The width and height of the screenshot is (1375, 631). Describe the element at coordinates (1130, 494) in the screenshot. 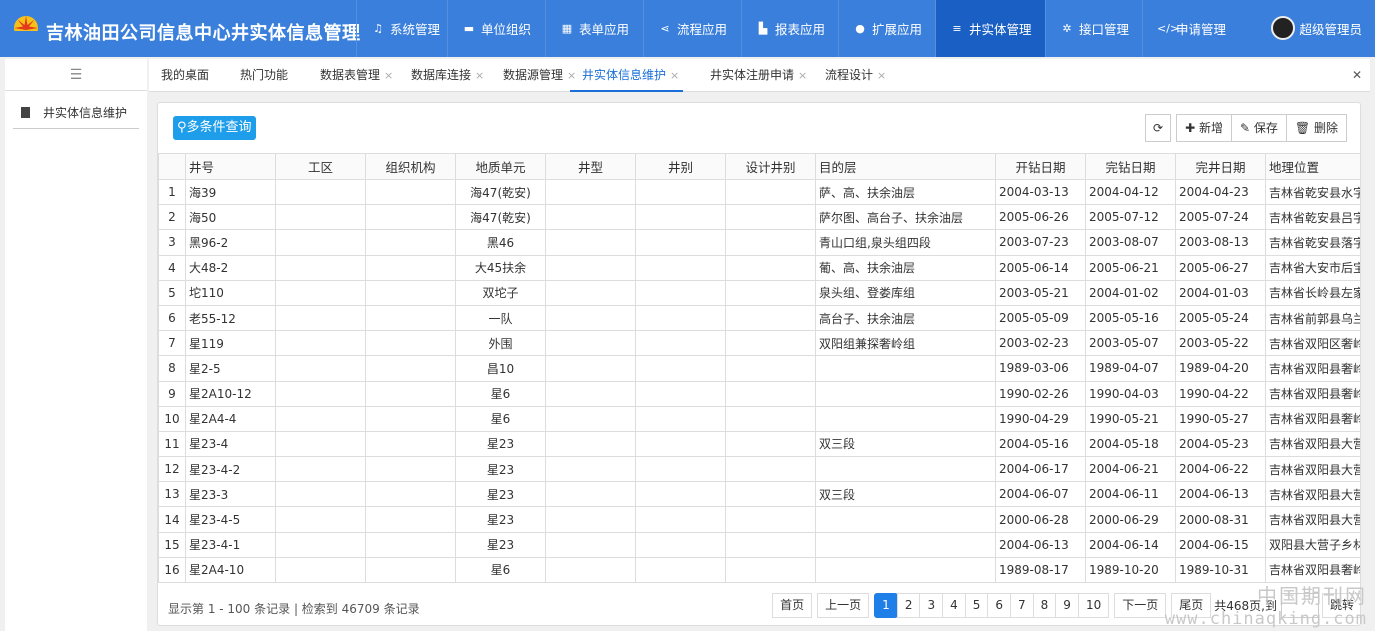

I see `table-cell: 2004-06-11` at that location.